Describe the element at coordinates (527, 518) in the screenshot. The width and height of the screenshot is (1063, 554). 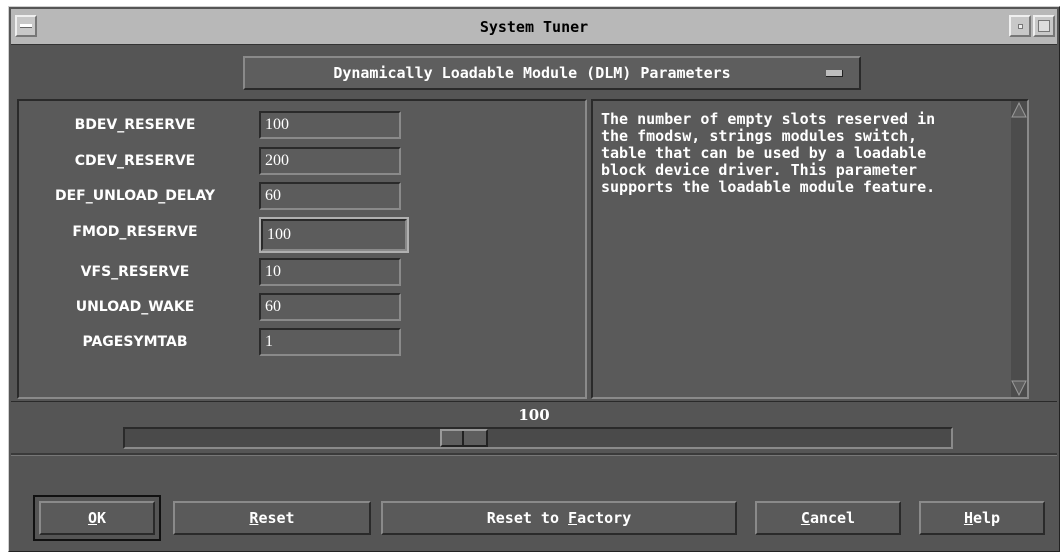
I see `reset-factory-label-pre: Reset to` at that location.